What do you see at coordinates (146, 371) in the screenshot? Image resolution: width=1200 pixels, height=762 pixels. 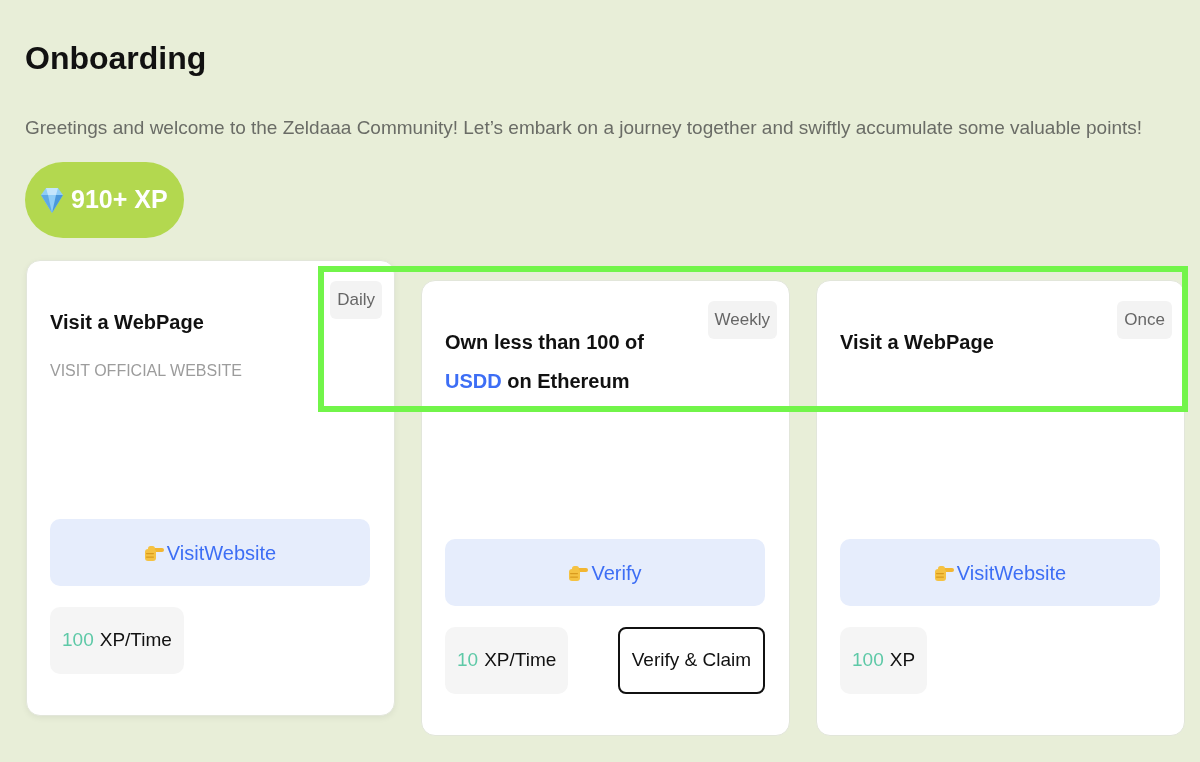 I see `task-subtitle: VISIT OFFICIAL WEBSITE` at bounding box center [146, 371].